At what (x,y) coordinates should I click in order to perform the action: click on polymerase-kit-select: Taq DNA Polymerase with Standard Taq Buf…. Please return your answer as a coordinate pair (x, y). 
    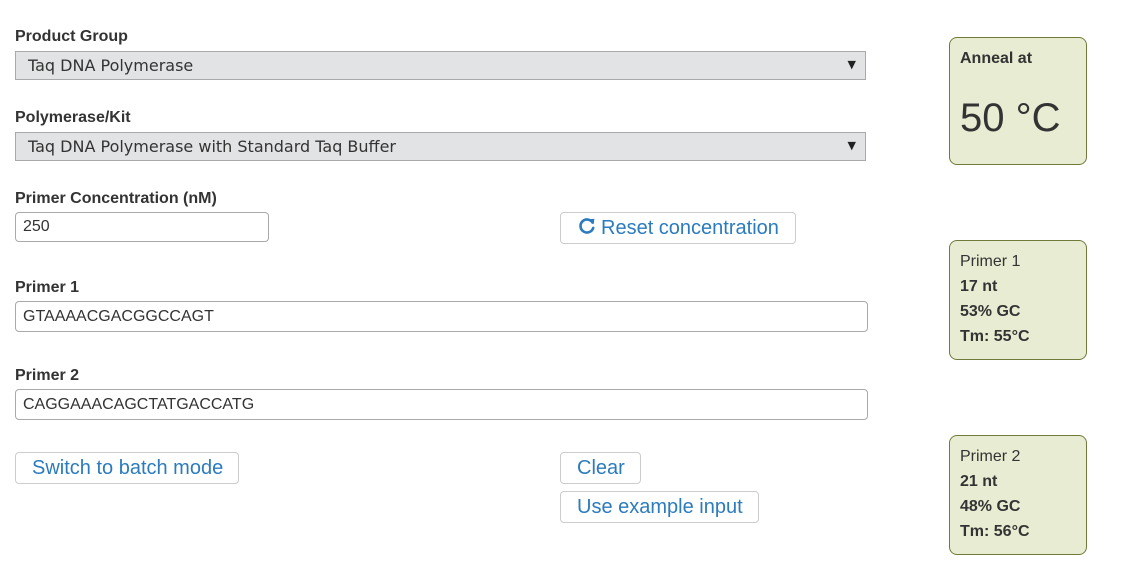
    Looking at the image, I should click on (440, 146).